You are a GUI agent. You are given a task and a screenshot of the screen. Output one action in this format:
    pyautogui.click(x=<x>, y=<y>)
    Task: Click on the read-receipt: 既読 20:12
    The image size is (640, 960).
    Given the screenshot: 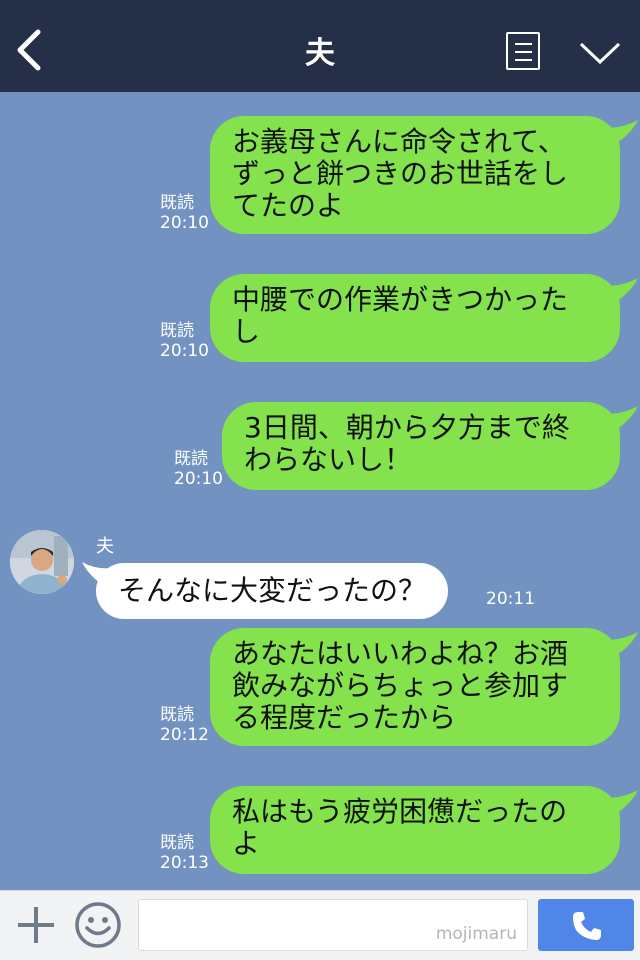 What is the action you would take?
    pyautogui.click(x=184, y=725)
    